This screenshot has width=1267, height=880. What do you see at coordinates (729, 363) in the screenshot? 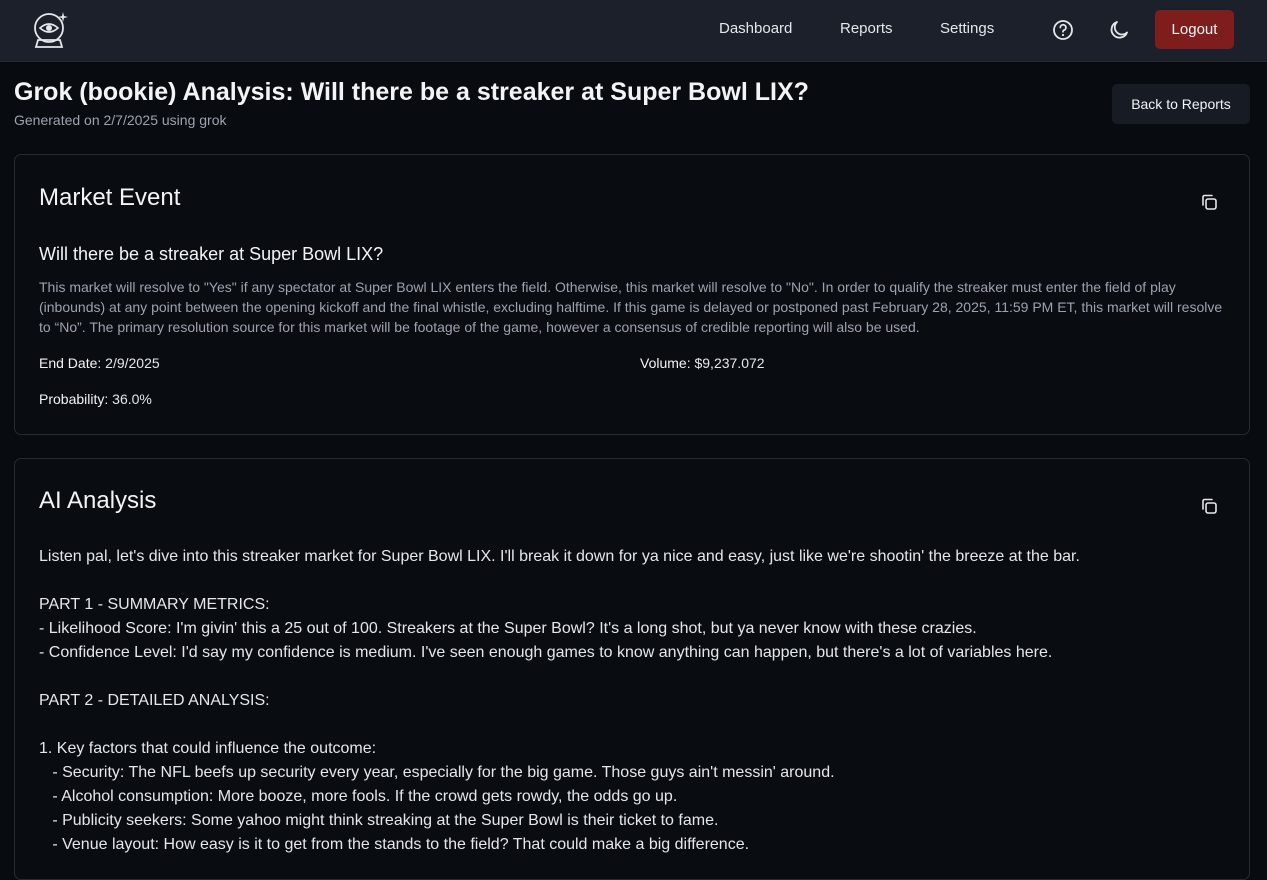
I see `volume-value: $9,237.072` at bounding box center [729, 363].